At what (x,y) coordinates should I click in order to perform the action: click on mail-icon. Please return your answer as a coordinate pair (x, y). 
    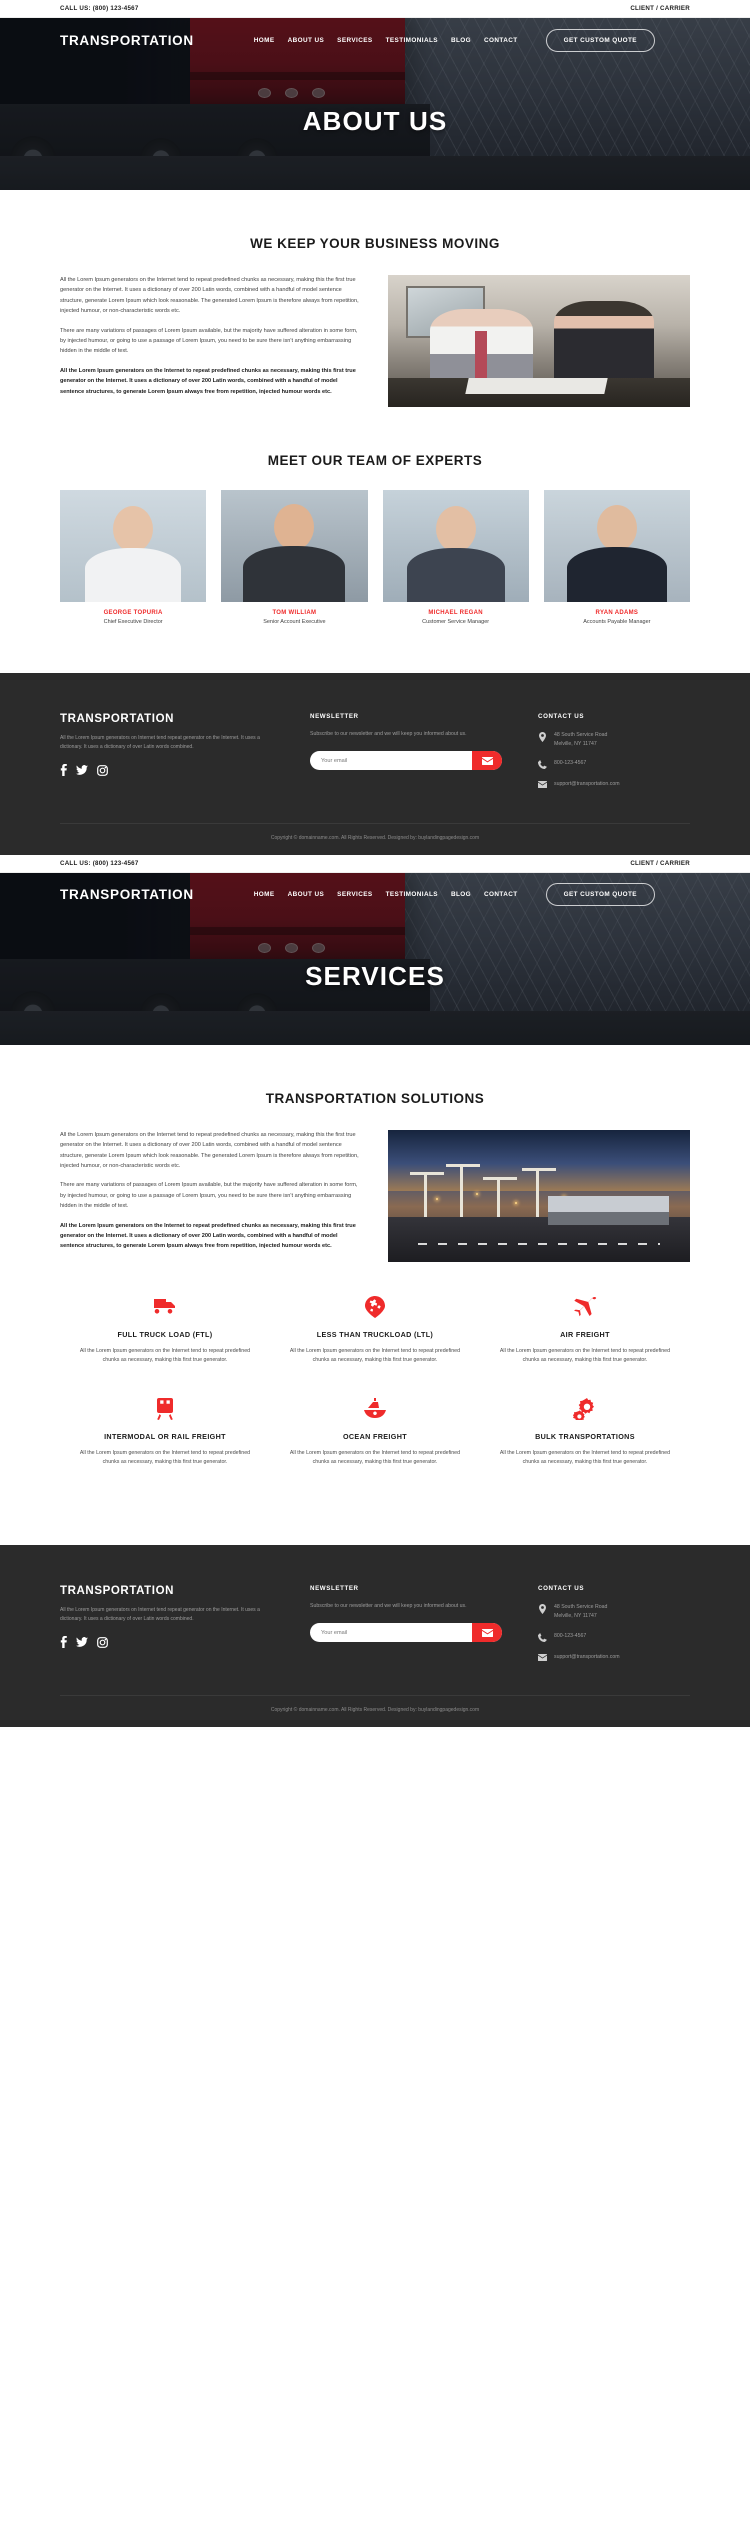
    Looking at the image, I should click on (542, 1657).